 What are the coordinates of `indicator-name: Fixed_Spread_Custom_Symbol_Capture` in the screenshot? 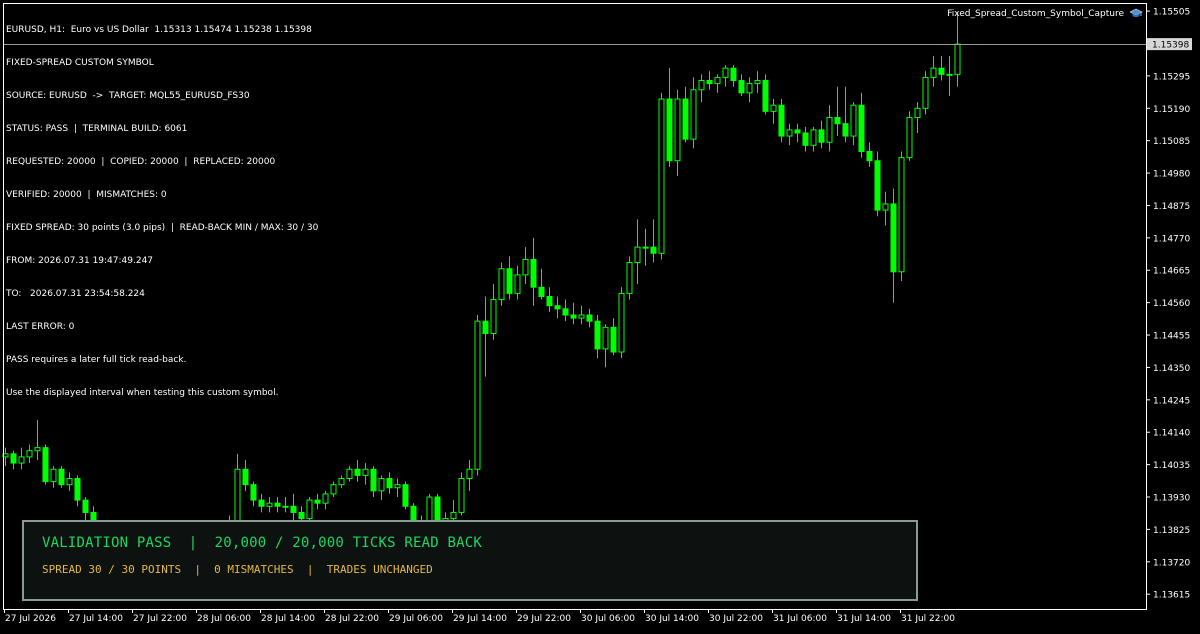 It's located at (1035, 14).